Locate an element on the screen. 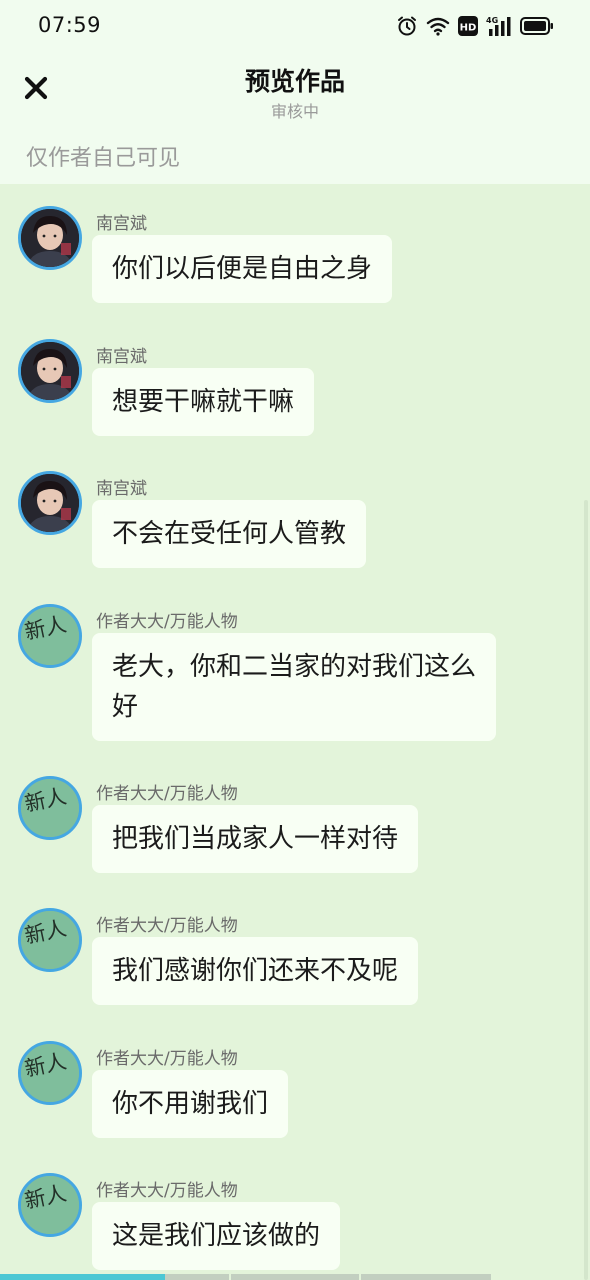 Image resolution: width=590 pixels, height=1280 pixels. status-bar: 07:59 HD 4G is located at coordinates (295, 26).